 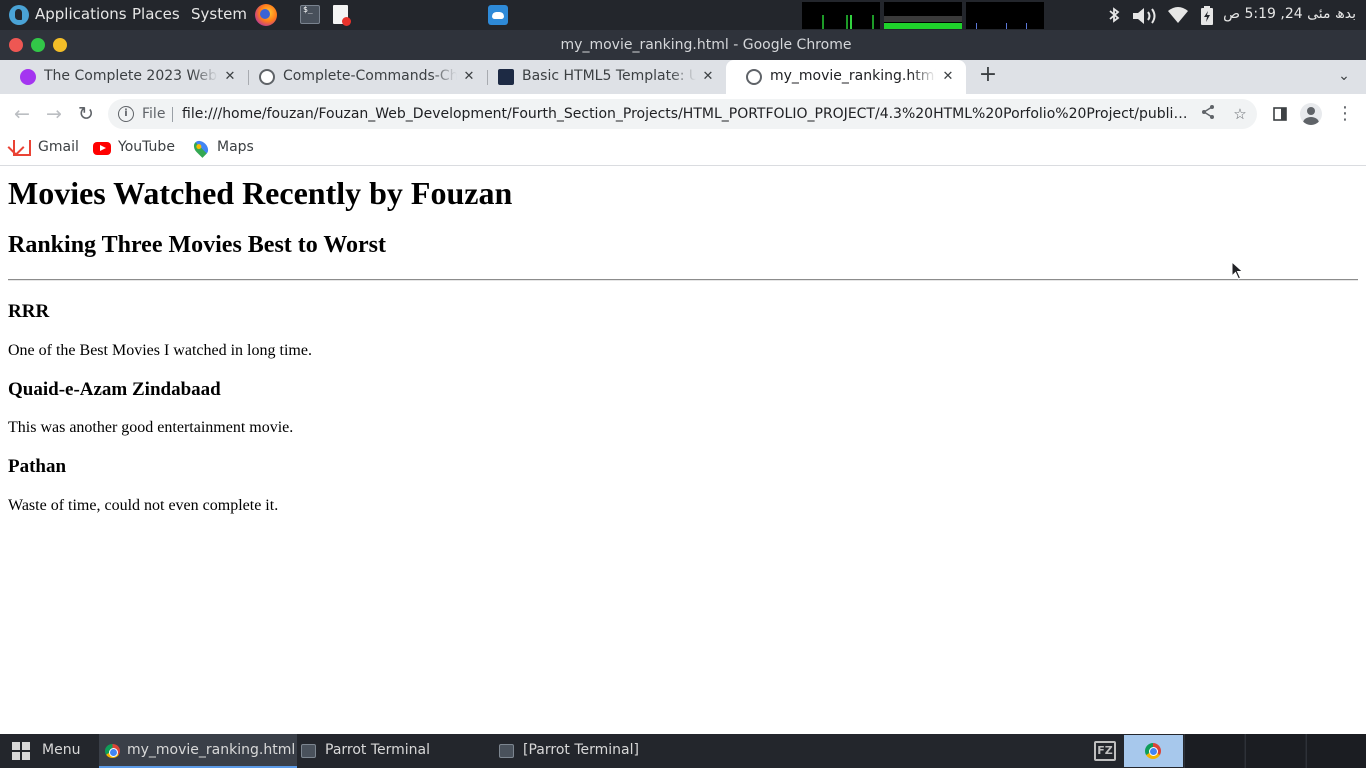 What do you see at coordinates (46, 148) in the screenshot?
I see `bookmark-gmail: Gmail` at bounding box center [46, 148].